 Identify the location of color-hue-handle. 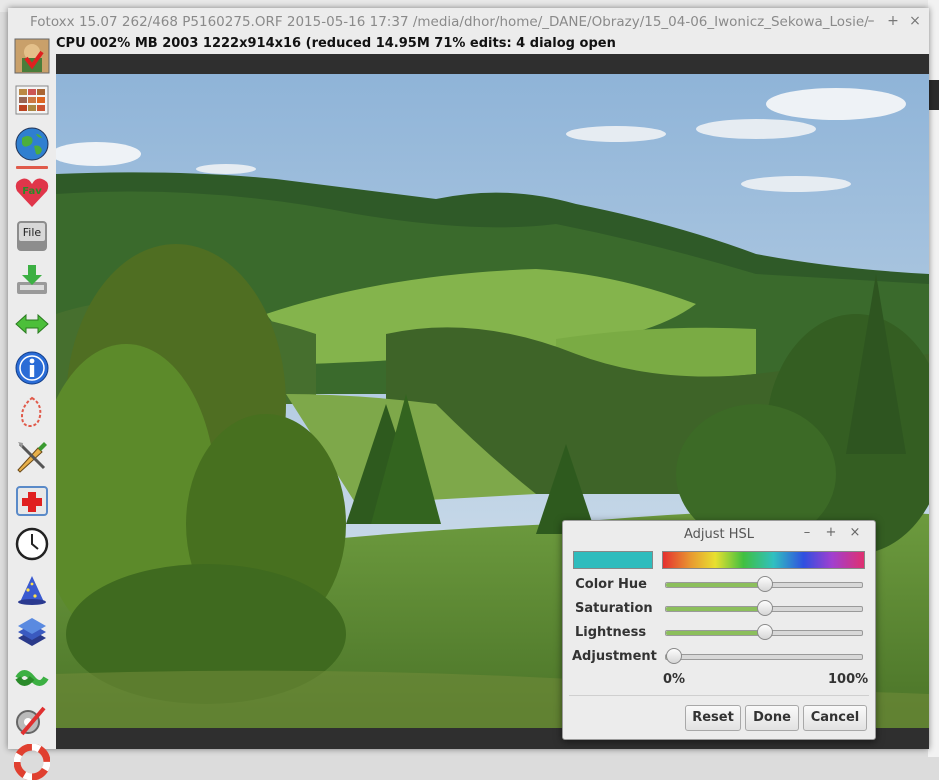
(765, 584).